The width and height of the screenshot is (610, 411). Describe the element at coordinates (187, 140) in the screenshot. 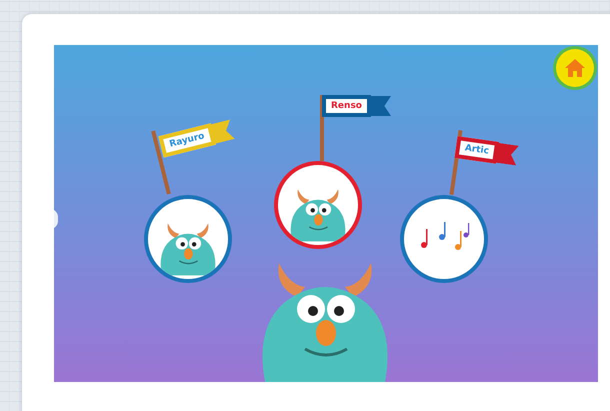

I see `flag-label: Rayuro` at that location.